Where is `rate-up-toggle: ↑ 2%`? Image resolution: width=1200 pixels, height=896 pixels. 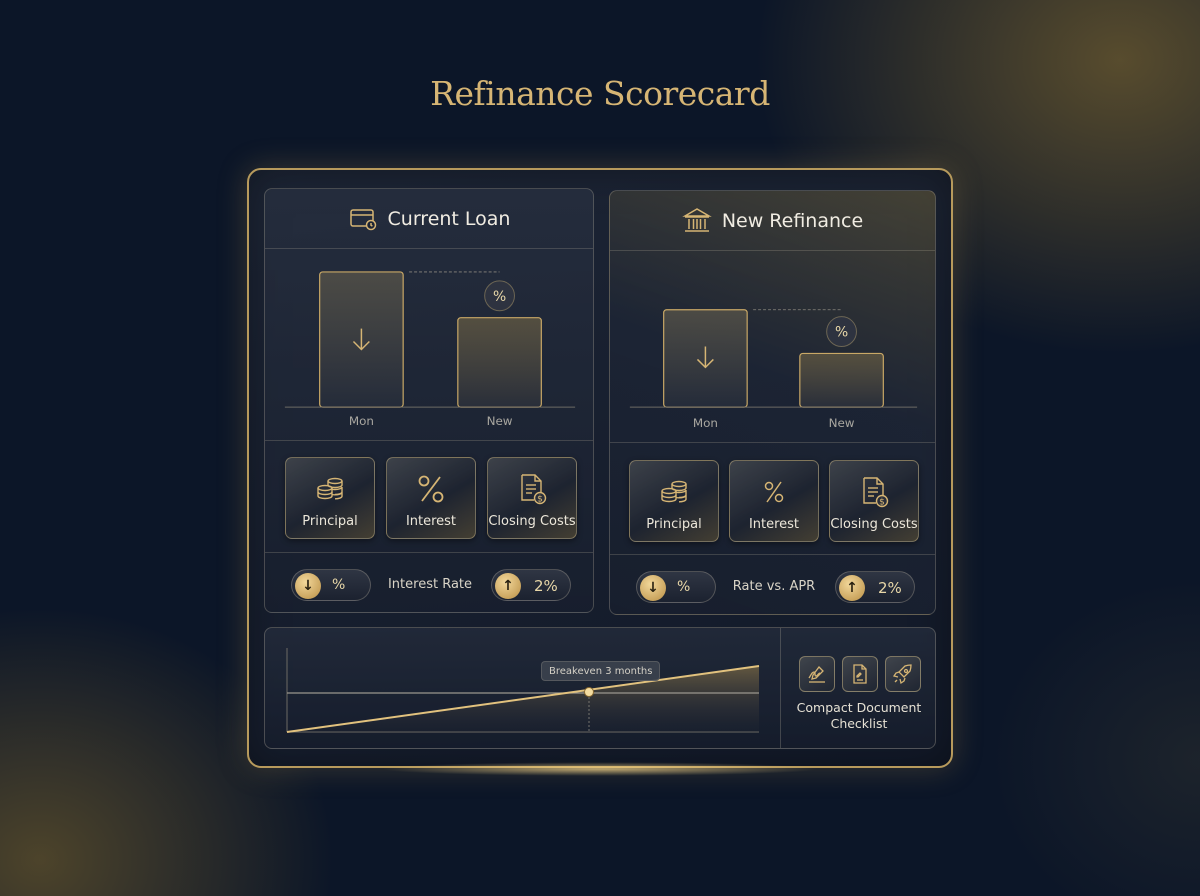 rate-up-toggle: ↑ 2% is located at coordinates (531, 585).